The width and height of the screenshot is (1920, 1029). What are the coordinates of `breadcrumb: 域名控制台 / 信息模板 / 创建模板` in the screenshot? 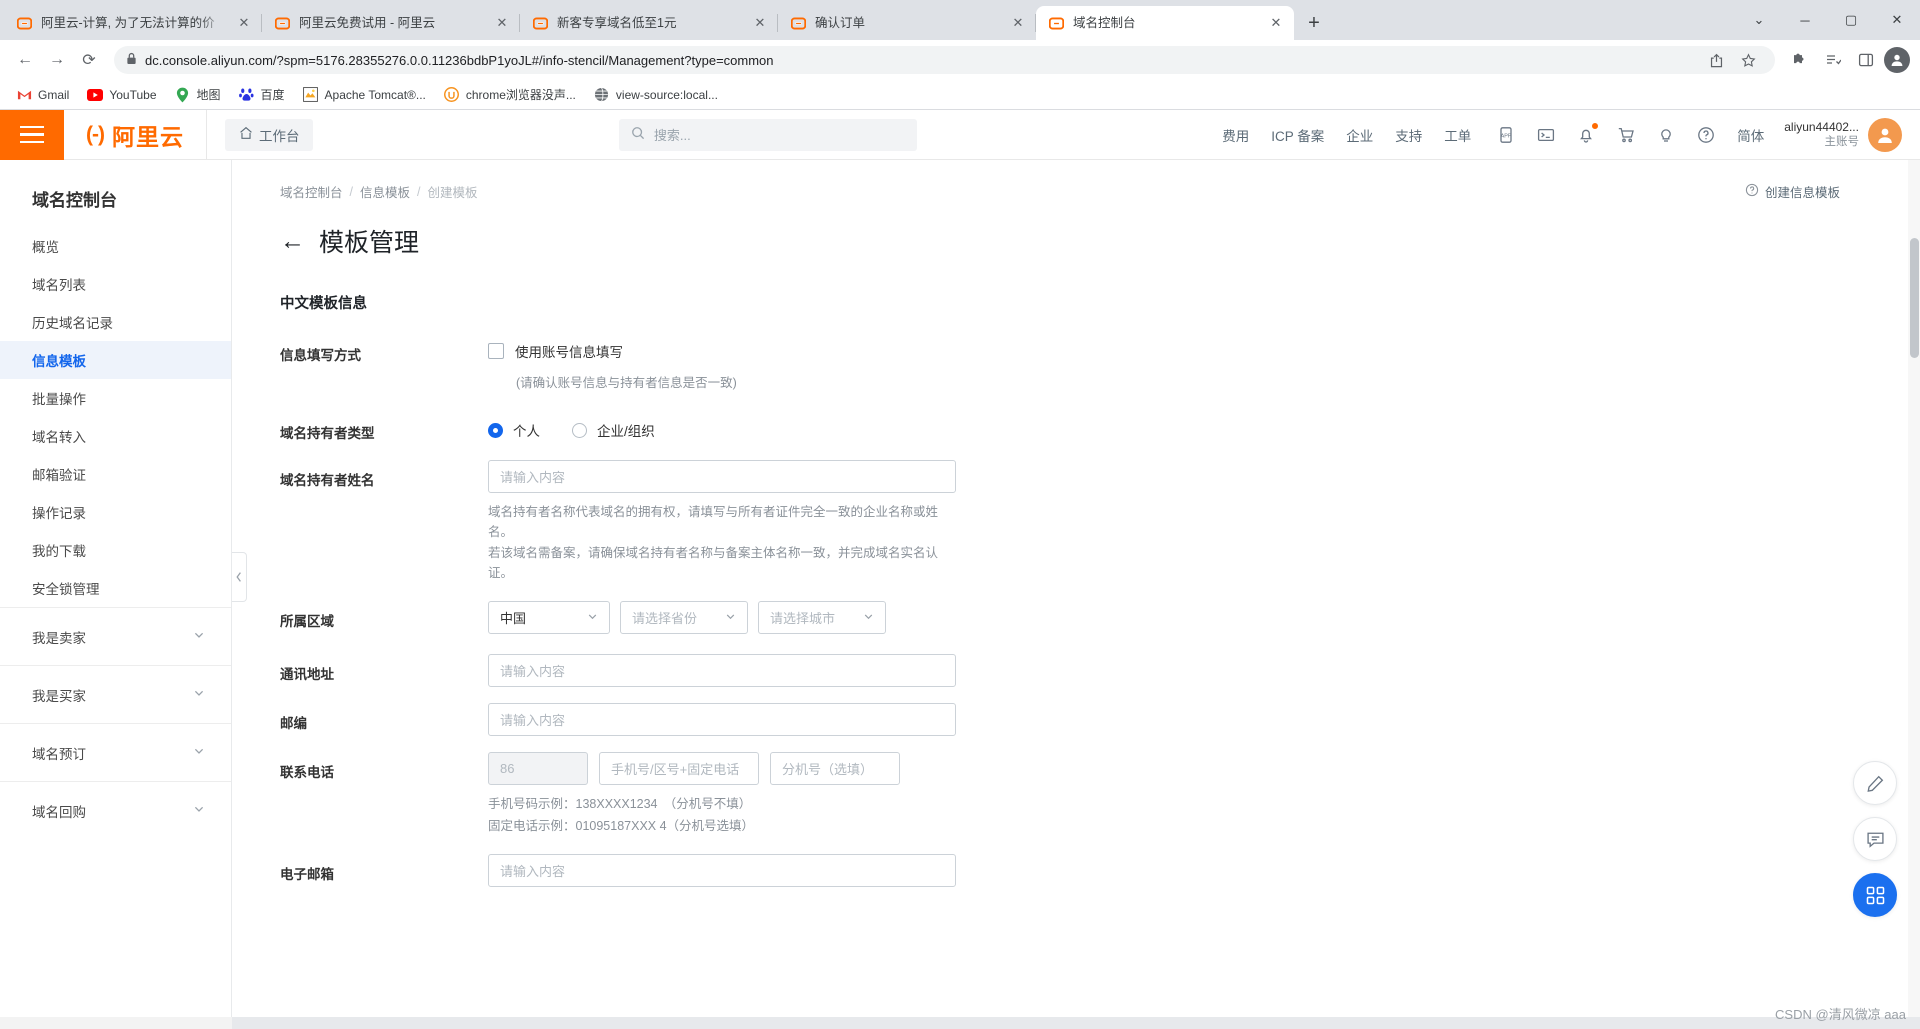 It's located at (1089, 180).